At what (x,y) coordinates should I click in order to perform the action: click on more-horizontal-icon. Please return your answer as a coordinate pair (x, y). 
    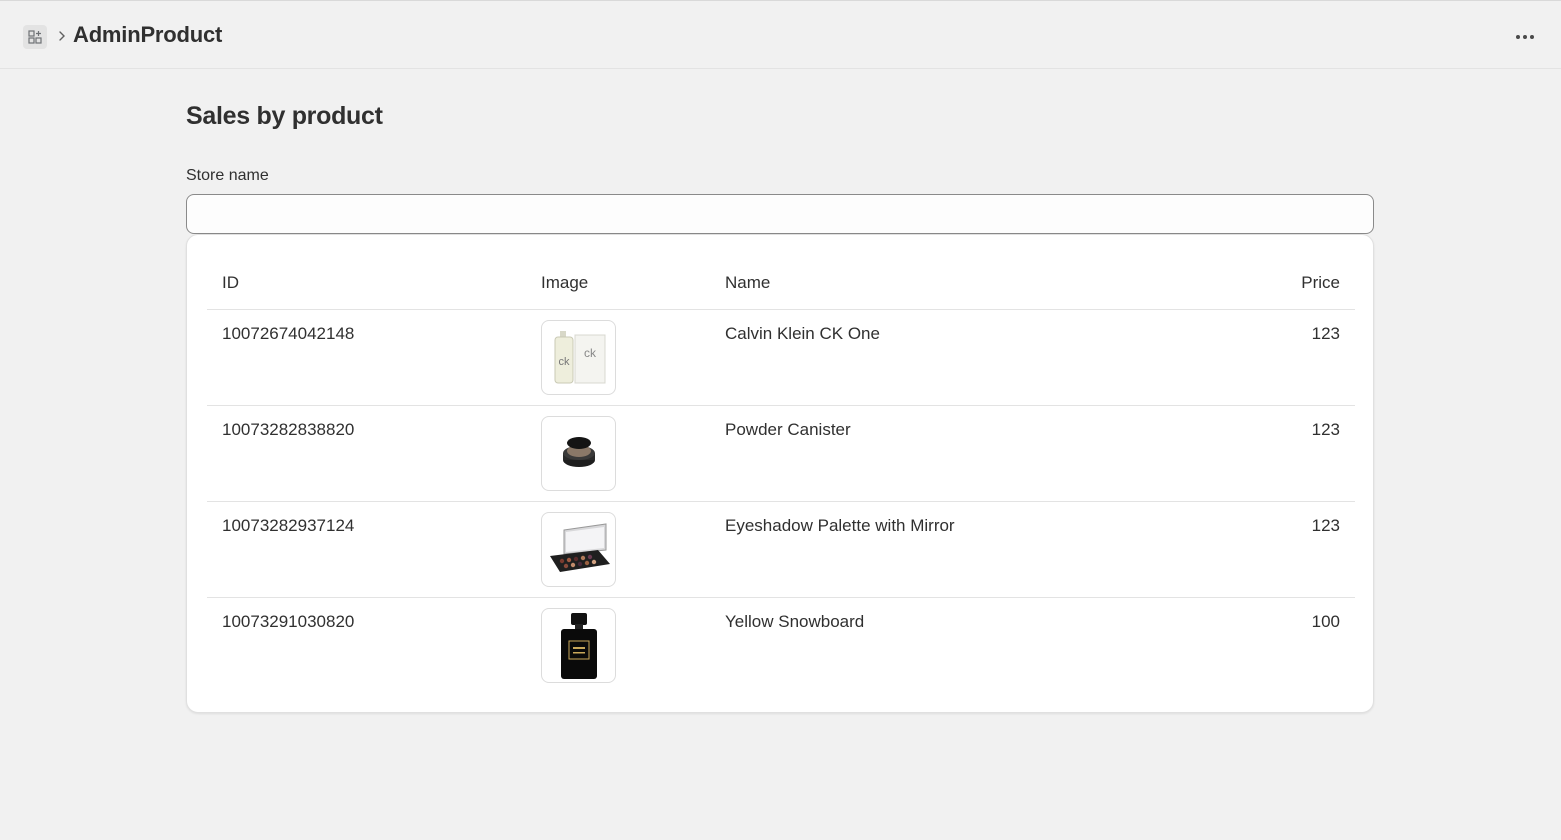
    Looking at the image, I should click on (1525, 37).